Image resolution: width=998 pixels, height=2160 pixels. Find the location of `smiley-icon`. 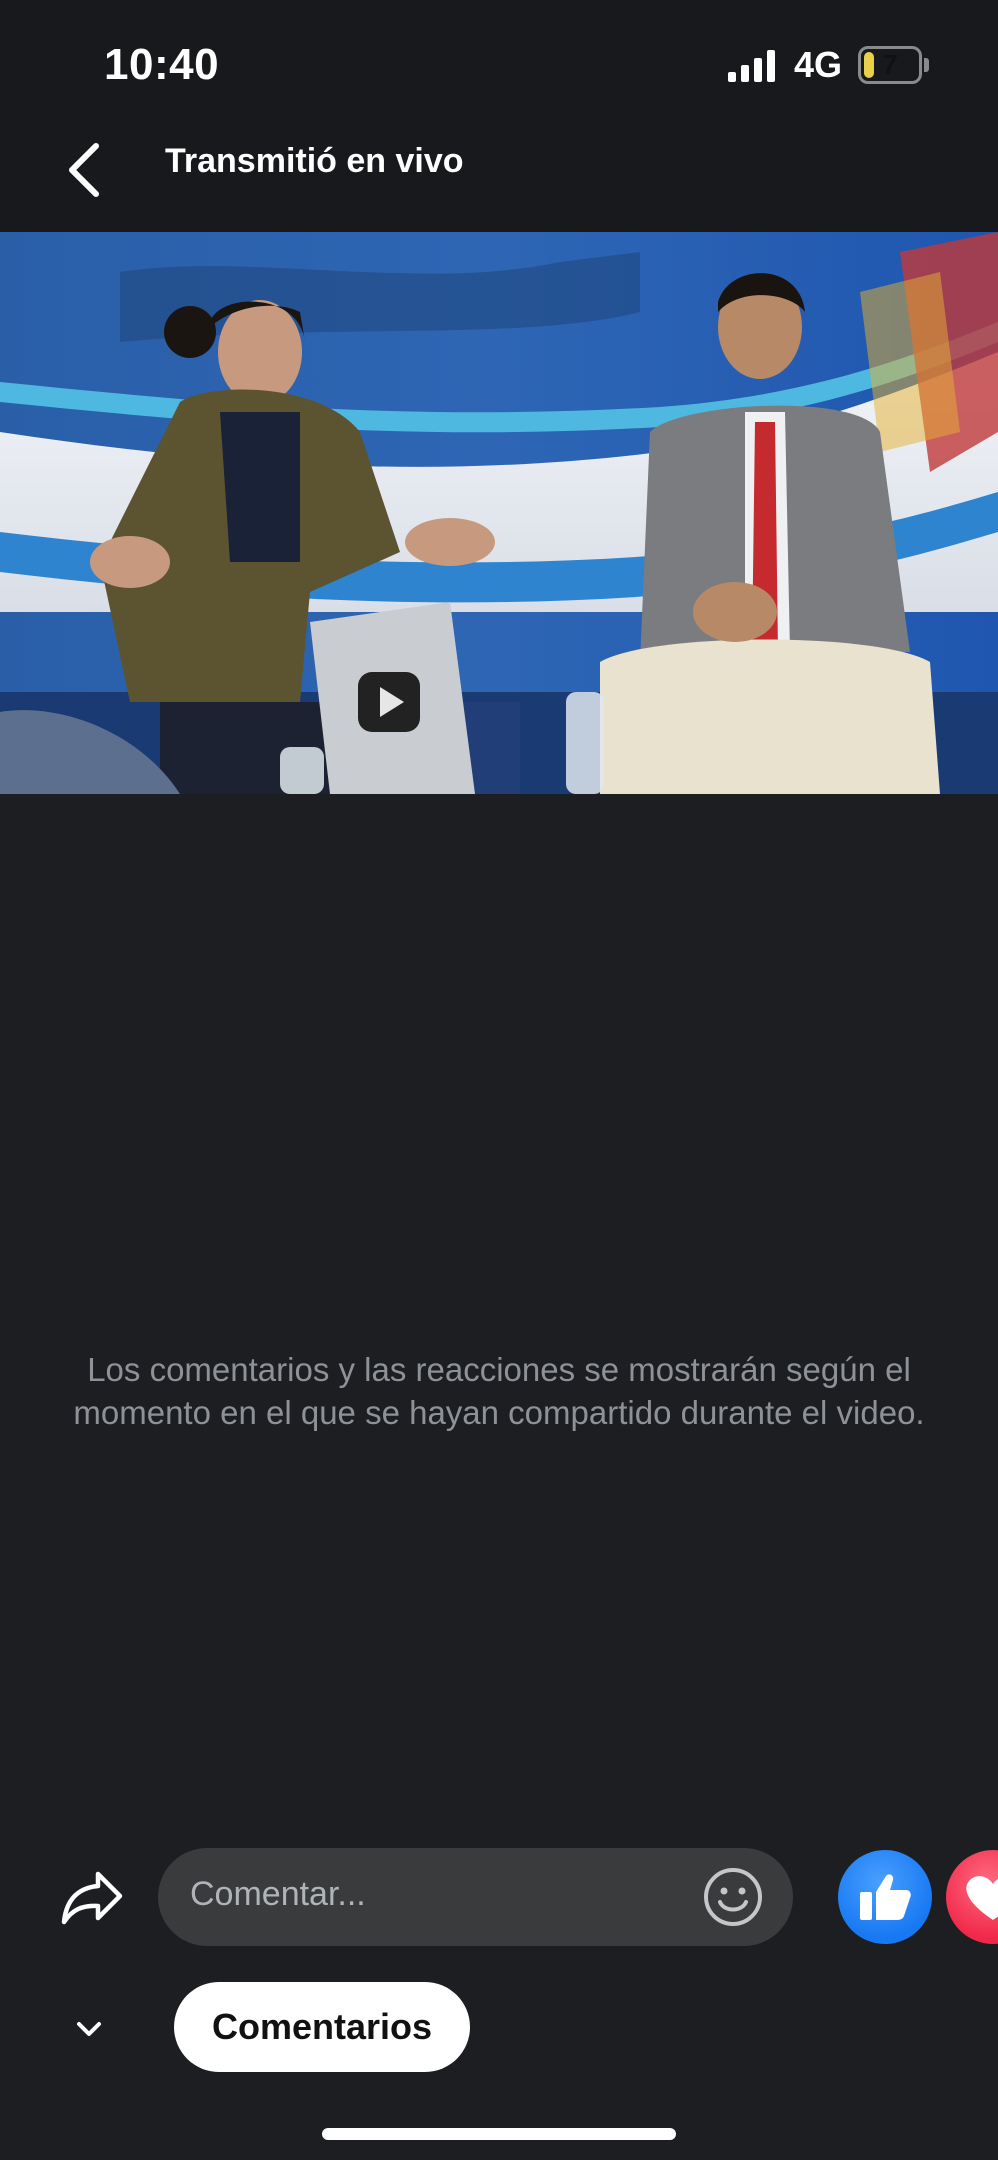

smiley-icon is located at coordinates (733, 1897).